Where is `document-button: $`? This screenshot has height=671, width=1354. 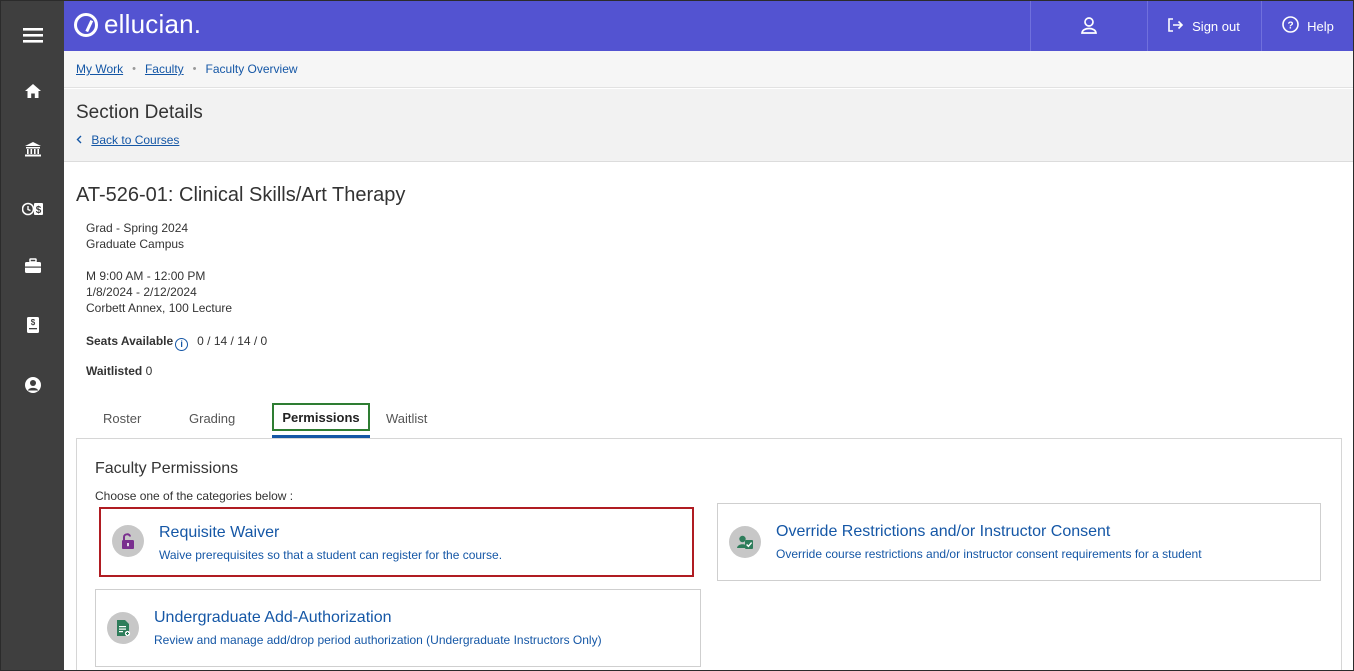
document-button: $ is located at coordinates (32, 325).